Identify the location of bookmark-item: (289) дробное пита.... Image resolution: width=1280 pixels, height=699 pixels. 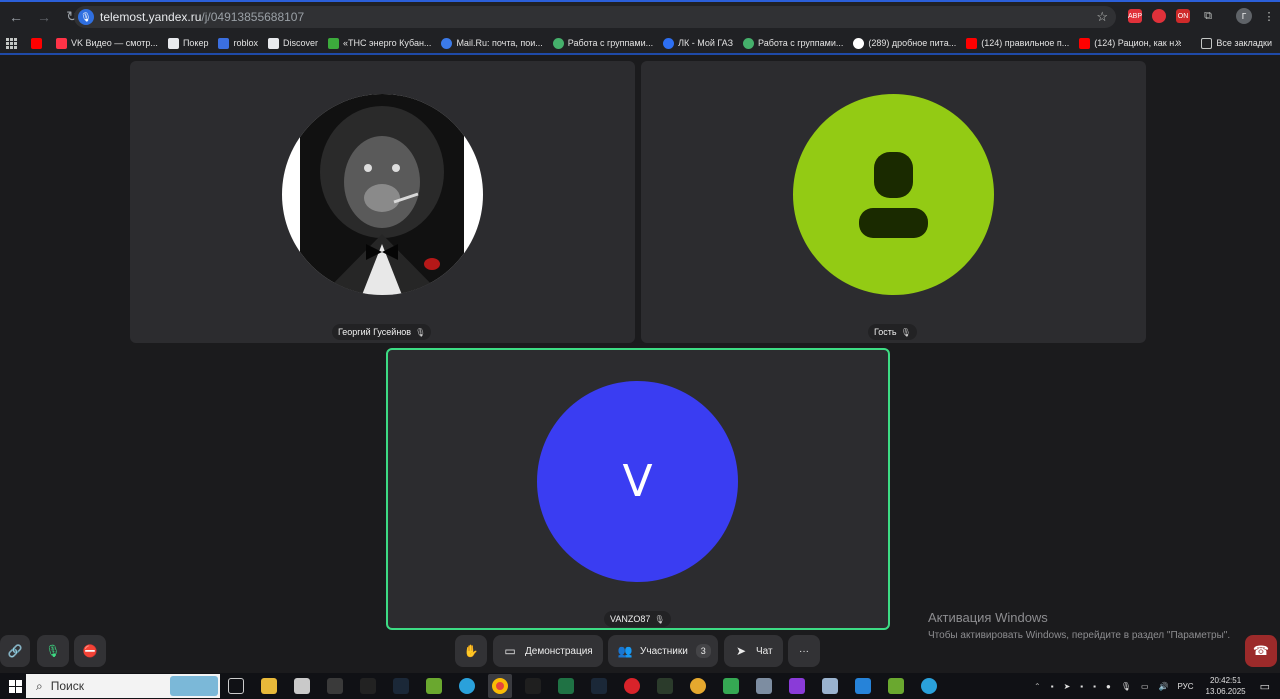
(904, 43).